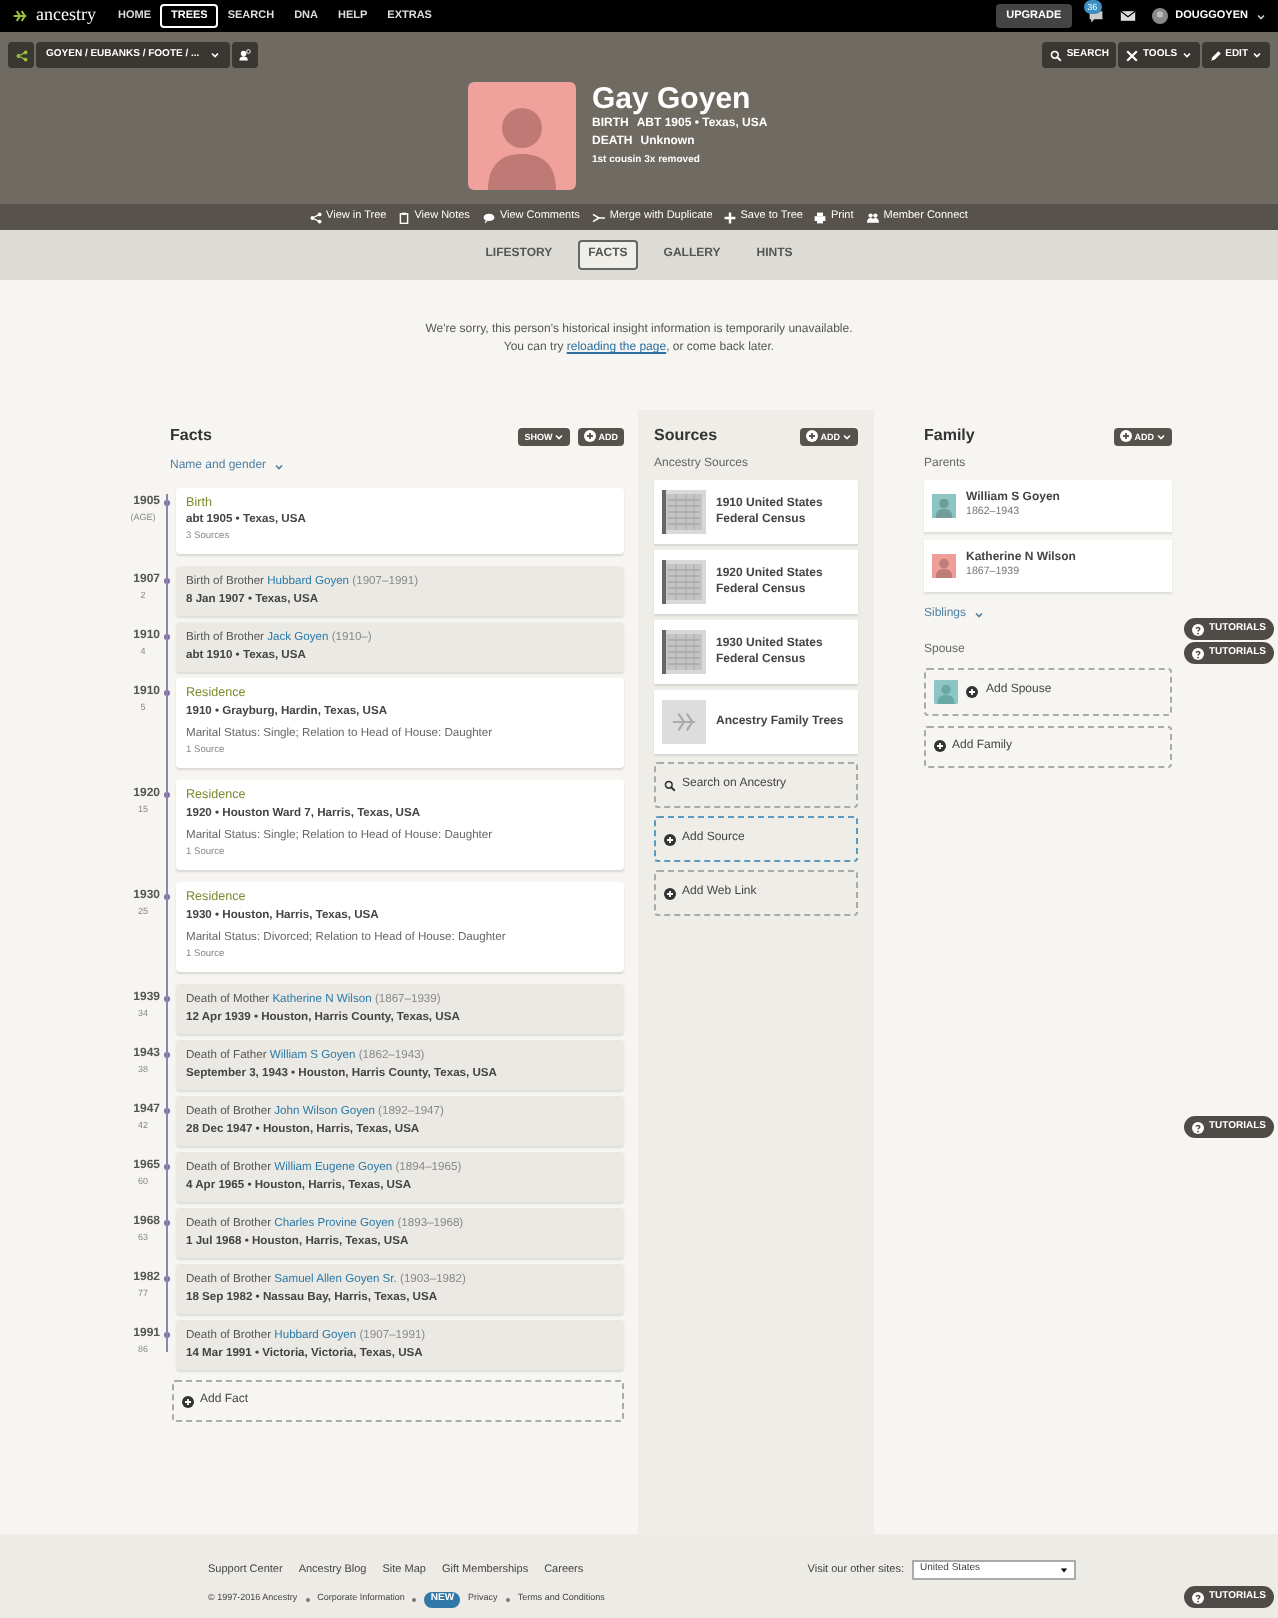 The width and height of the screenshot is (1278, 1618). Describe the element at coordinates (1215, 55) in the screenshot. I see `pencil-icon` at that location.